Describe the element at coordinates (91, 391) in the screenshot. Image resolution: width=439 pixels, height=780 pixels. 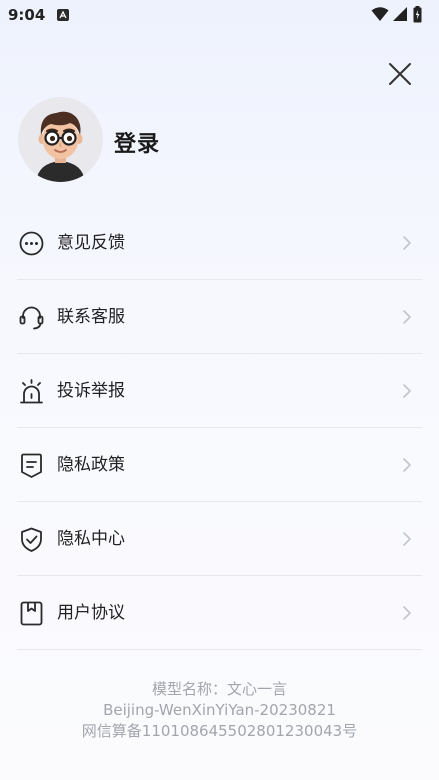
I see `menu-item-label: 投诉举报` at that location.